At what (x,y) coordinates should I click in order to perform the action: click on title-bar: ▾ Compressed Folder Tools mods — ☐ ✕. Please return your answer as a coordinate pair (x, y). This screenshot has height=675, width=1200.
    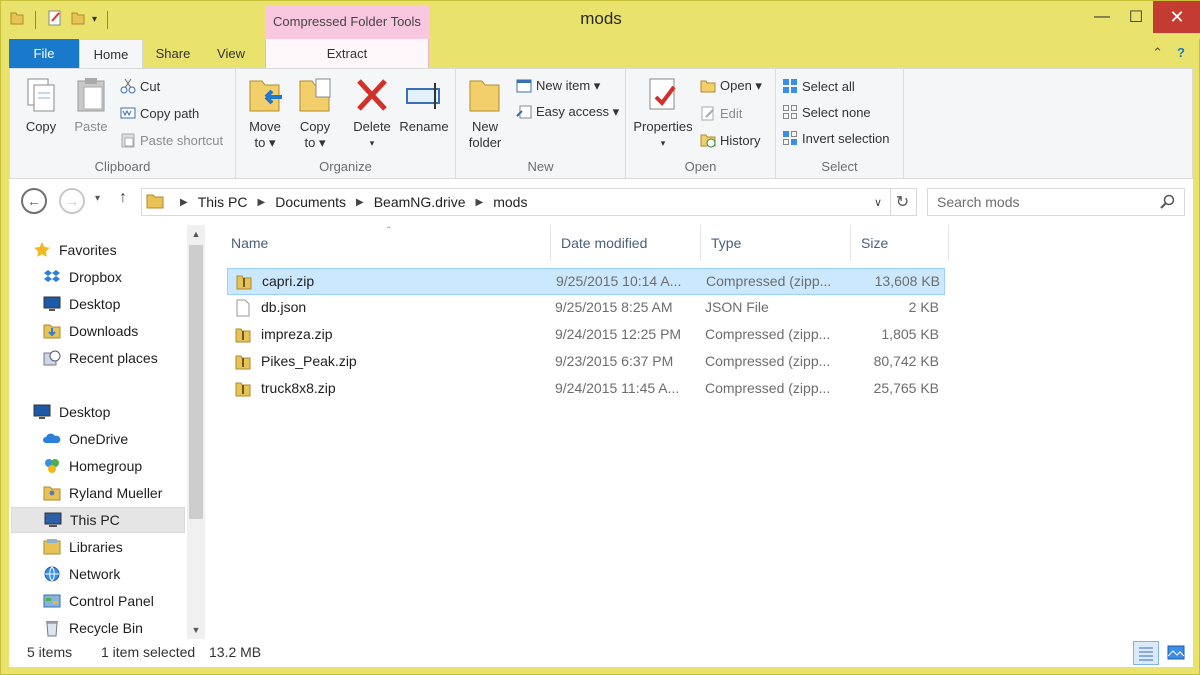
    Looking at the image, I should click on (600, 20).